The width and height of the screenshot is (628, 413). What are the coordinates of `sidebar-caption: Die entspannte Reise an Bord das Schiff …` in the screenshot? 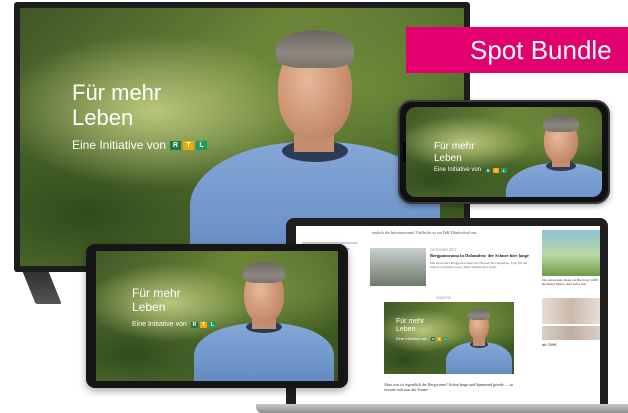 It's located at (571, 282).